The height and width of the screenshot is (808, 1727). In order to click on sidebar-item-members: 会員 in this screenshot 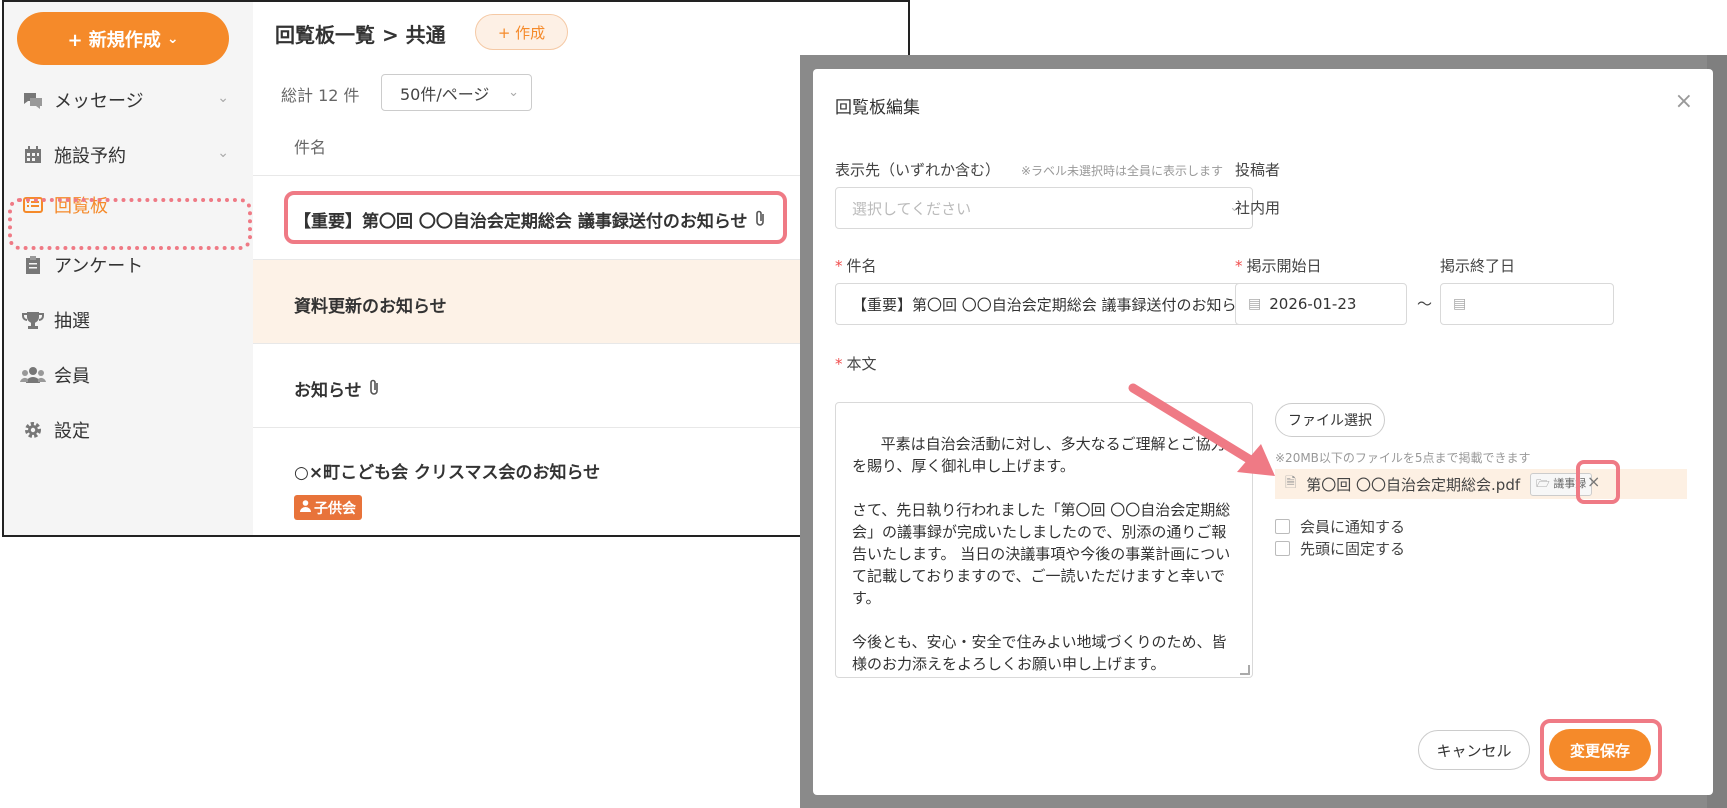, I will do `click(128, 375)`.